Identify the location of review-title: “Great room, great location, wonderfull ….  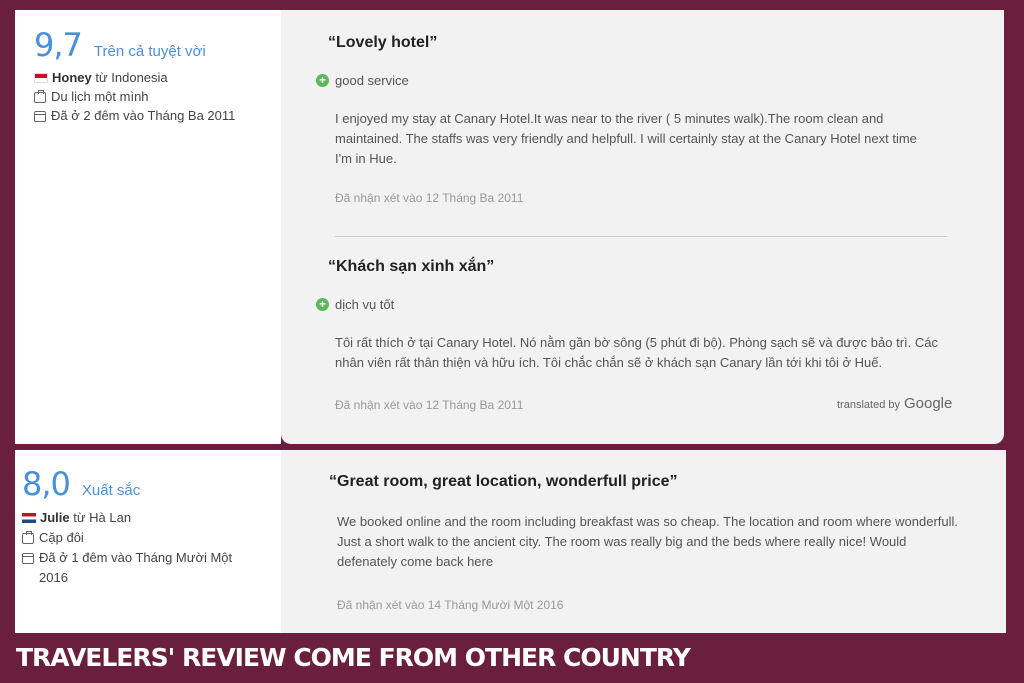
(503, 481).